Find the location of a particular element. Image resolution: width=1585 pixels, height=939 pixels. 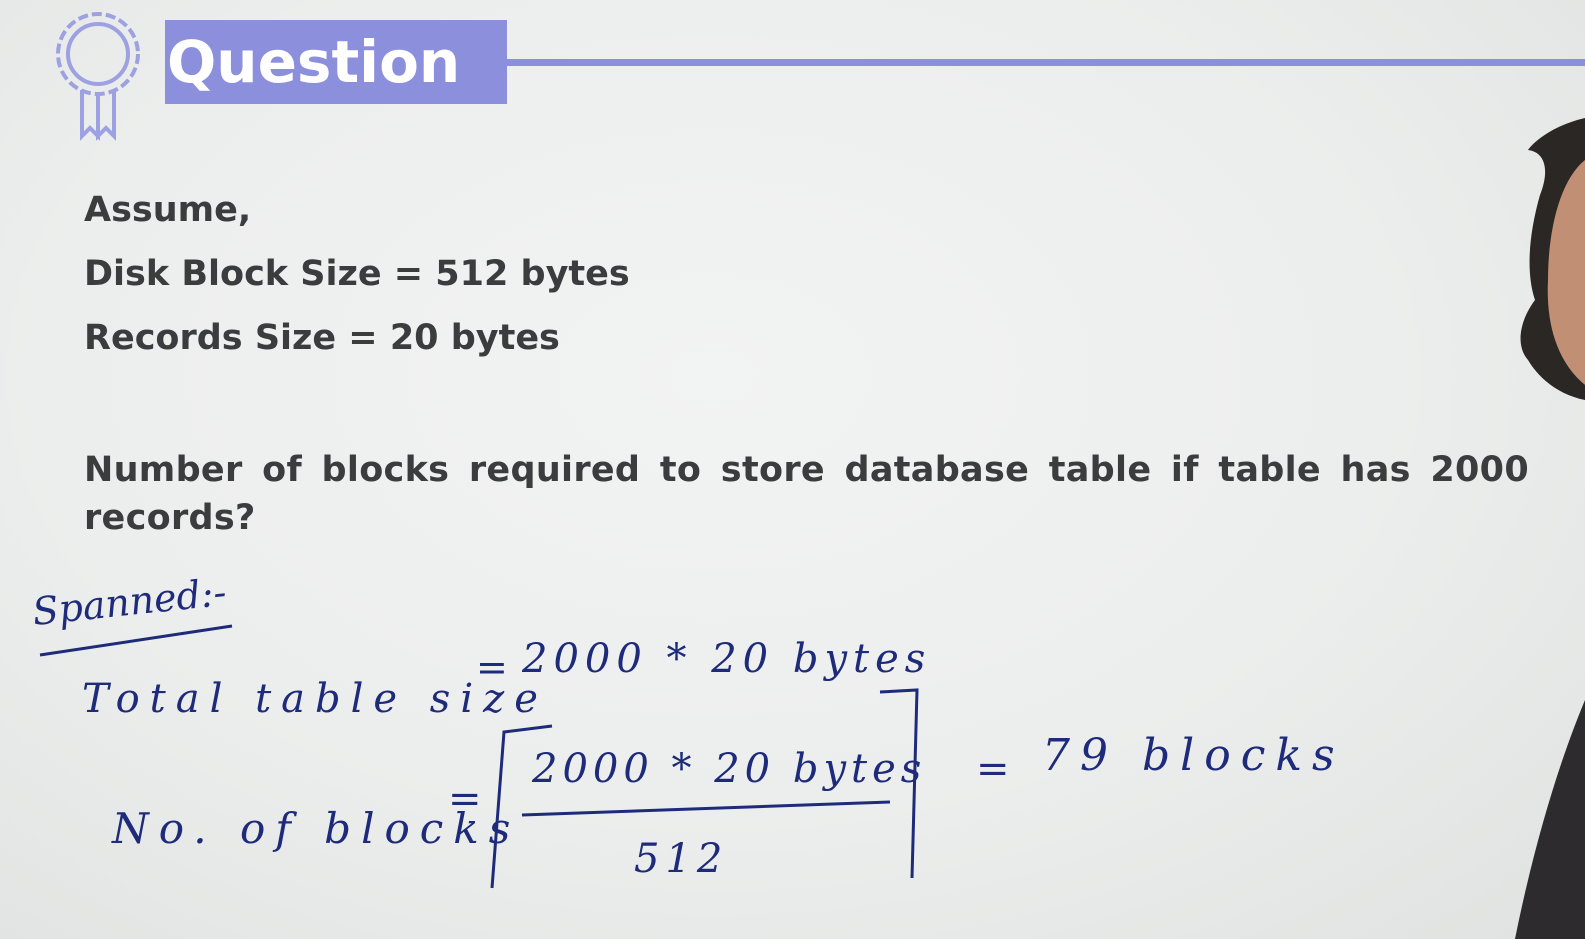

fraction-bar is located at coordinates (706, 808).